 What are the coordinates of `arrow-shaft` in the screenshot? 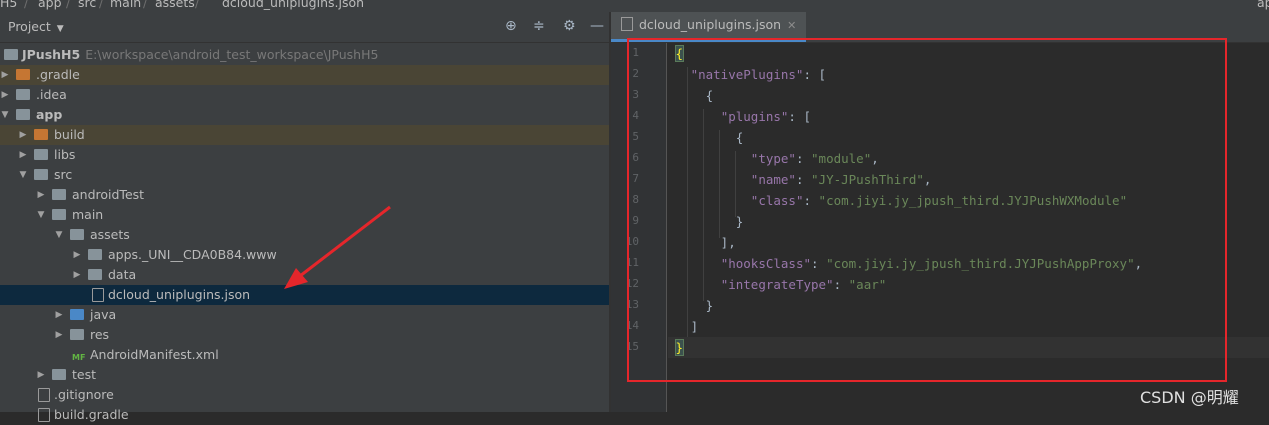 It's located at (345, 241).